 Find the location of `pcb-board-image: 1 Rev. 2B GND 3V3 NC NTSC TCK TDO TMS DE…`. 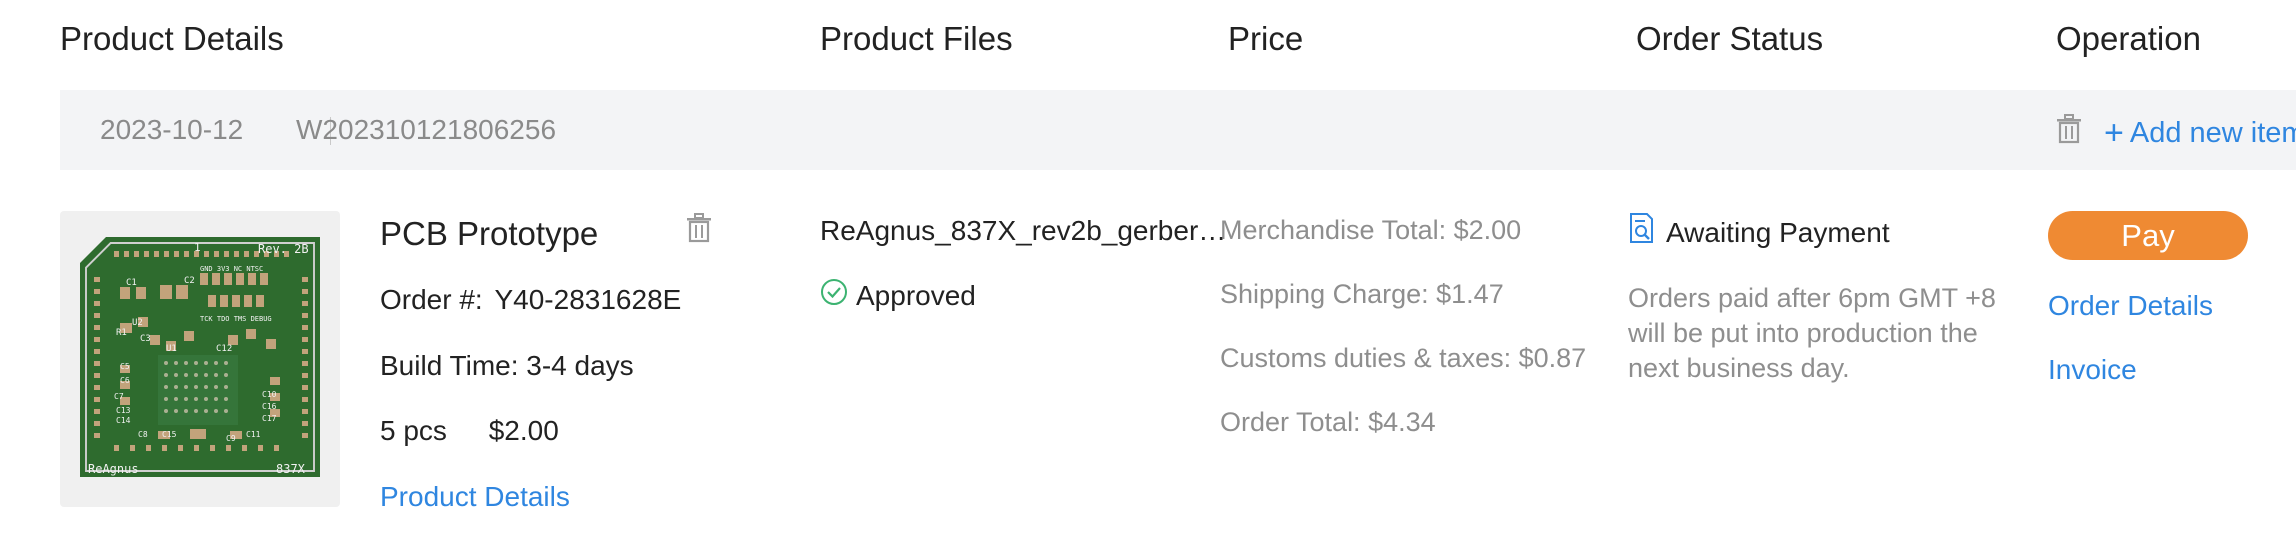

pcb-board-image: 1 Rev. 2B GND 3V3 NC NTSC TCK TDO TMS DE… is located at coordinates (200, 357).